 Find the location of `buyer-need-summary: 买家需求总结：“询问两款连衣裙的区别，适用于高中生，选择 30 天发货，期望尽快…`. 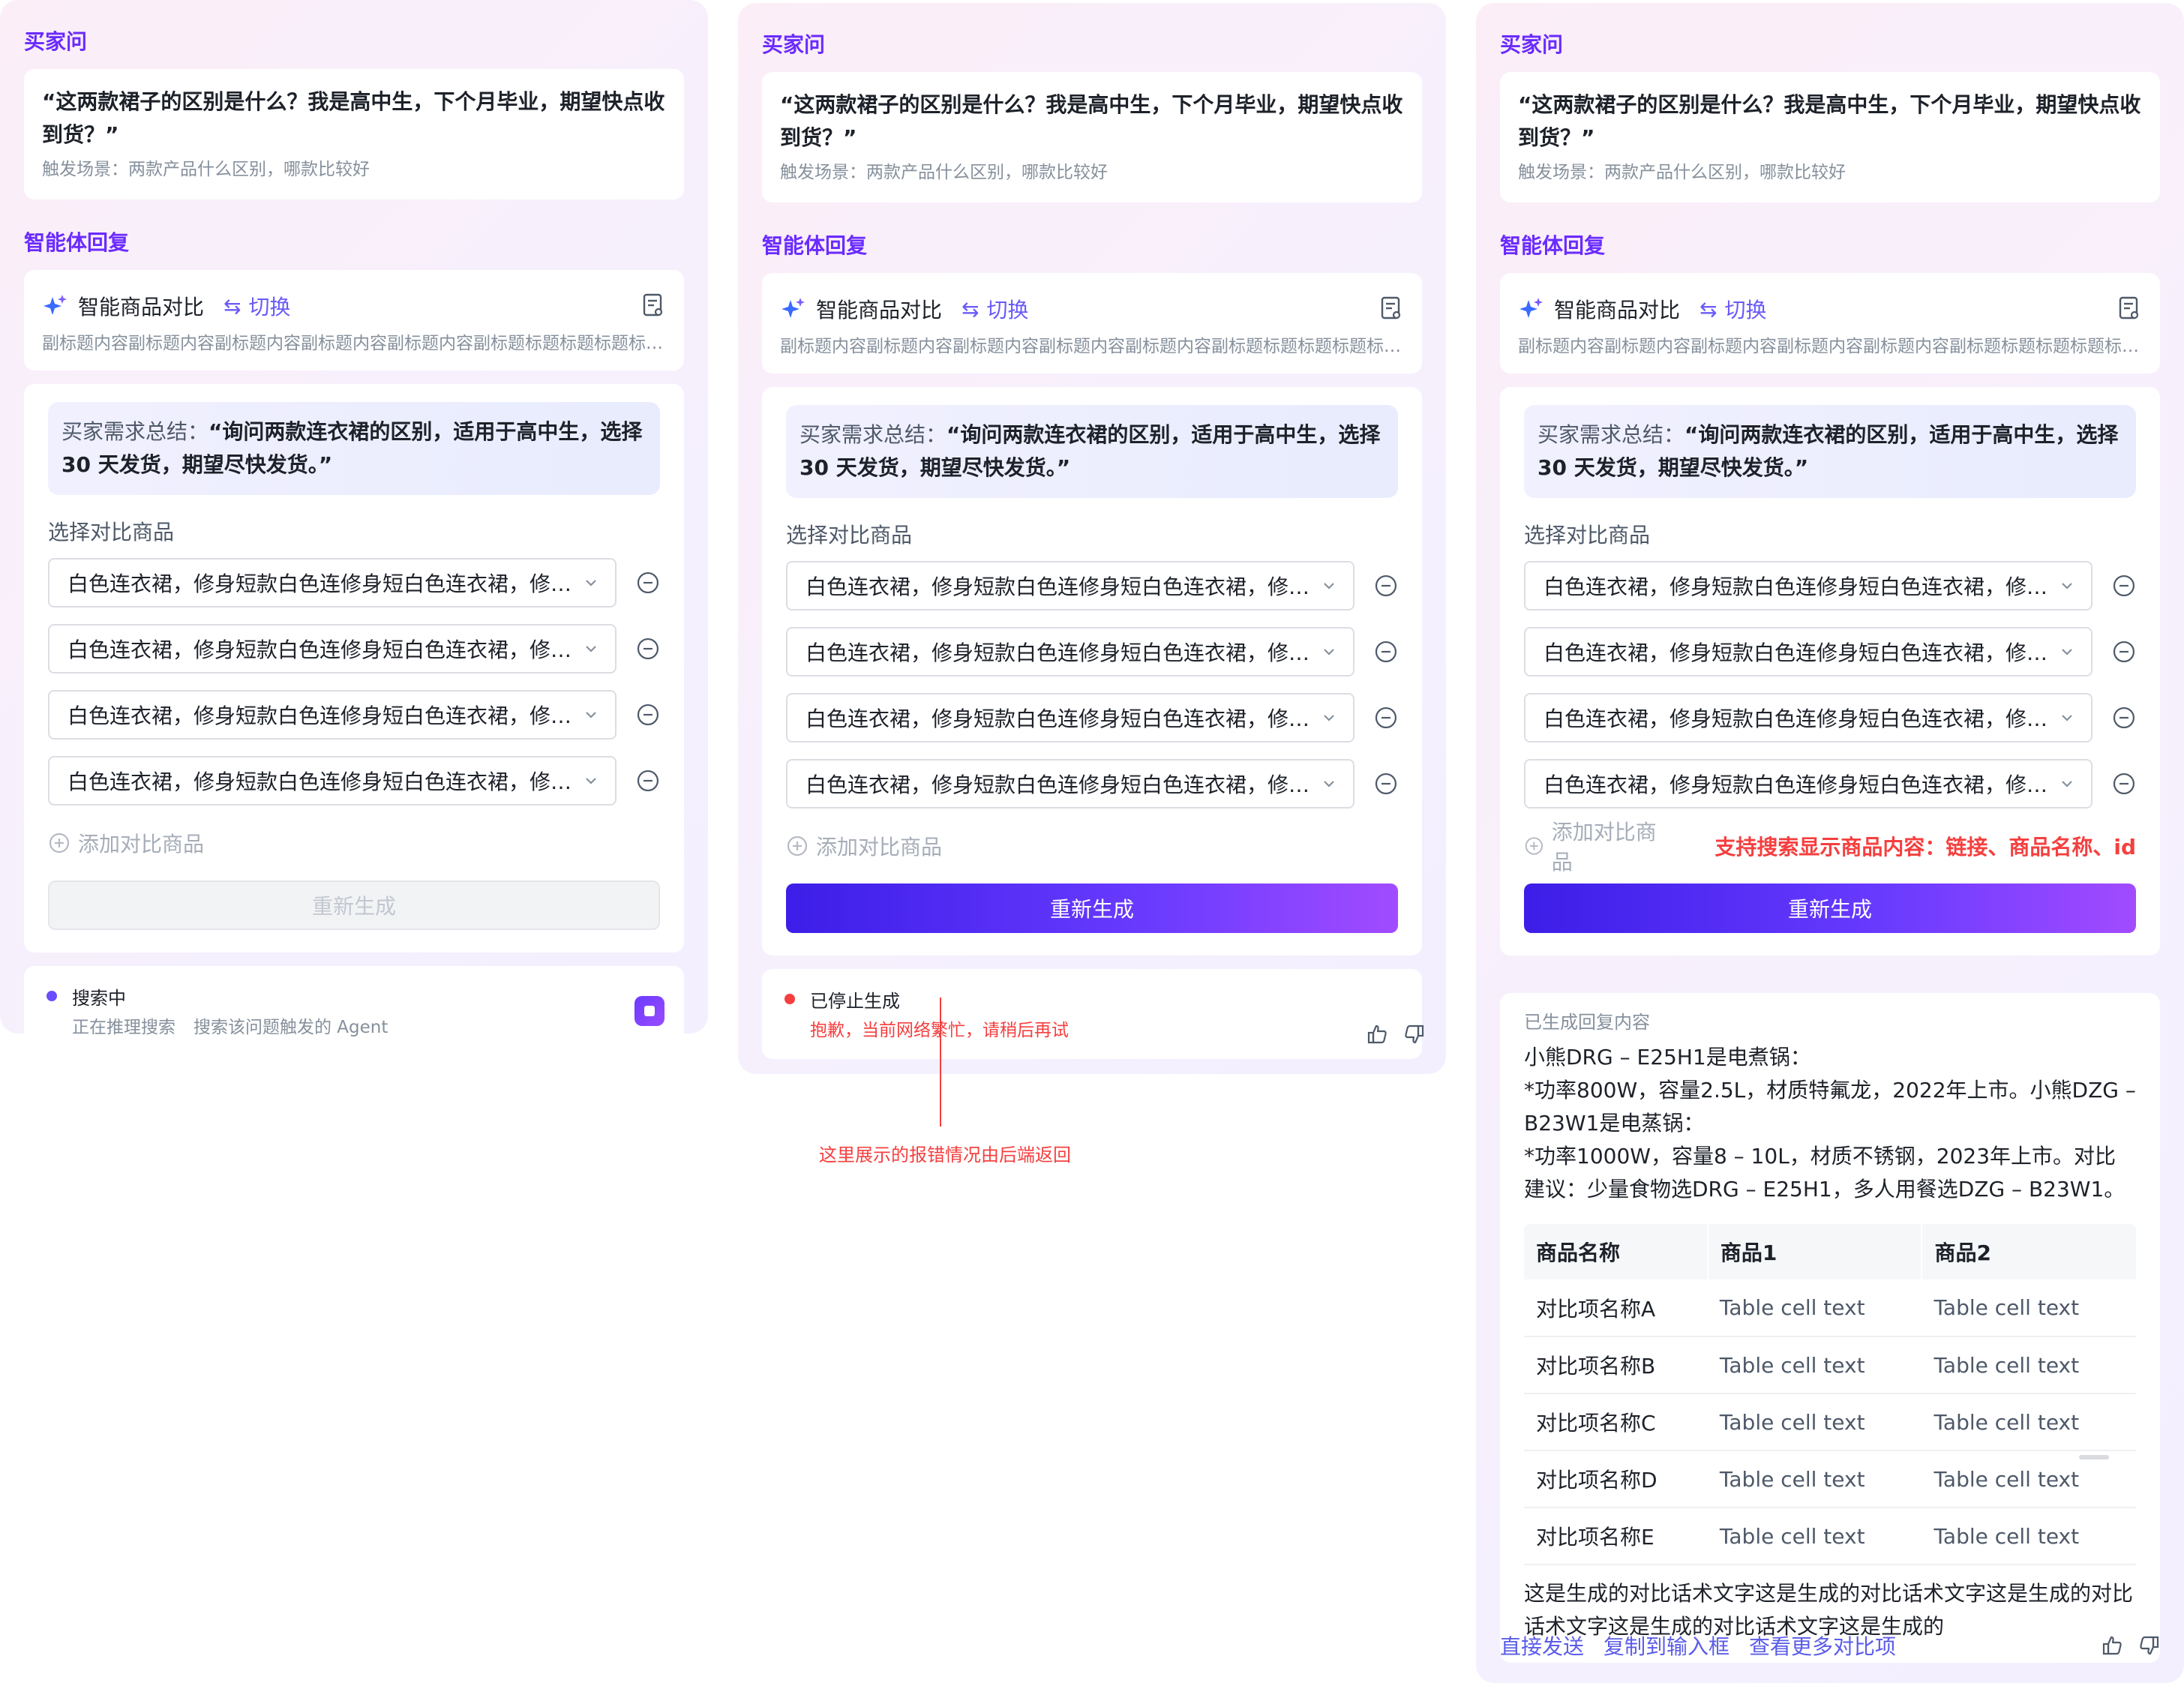

buyer-need-summary: 买家需求总结：“询问两款连衣裙的区别，适用于高中生，选择 30 天发货，期望尽快… is located at coordinates (1830, 451).